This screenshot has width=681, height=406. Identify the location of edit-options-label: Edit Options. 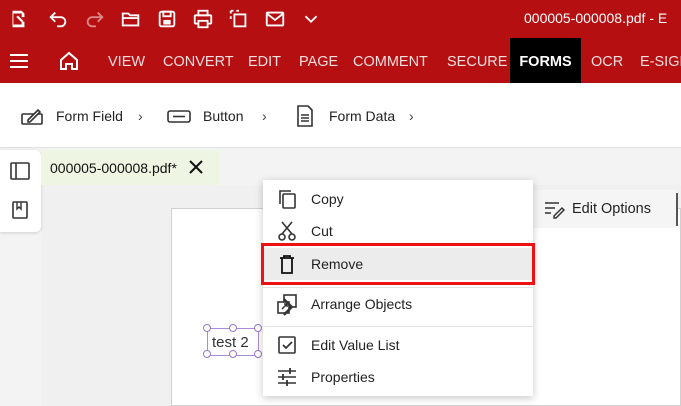
(611, 209).